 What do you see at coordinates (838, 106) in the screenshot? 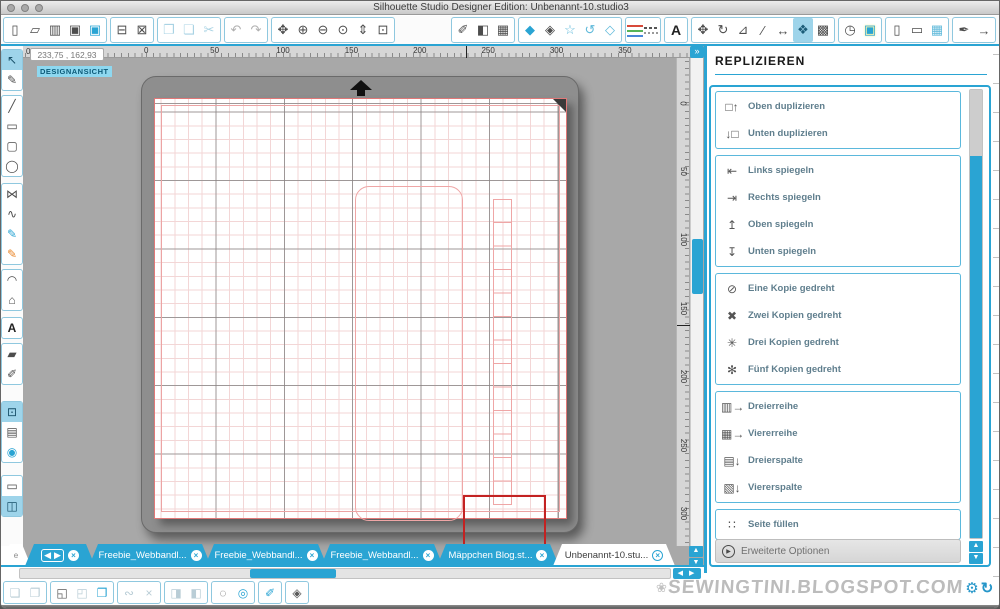
I see `duplicate-above-item: □↑ Oben duplizieren` at bounding box center [838, 106].